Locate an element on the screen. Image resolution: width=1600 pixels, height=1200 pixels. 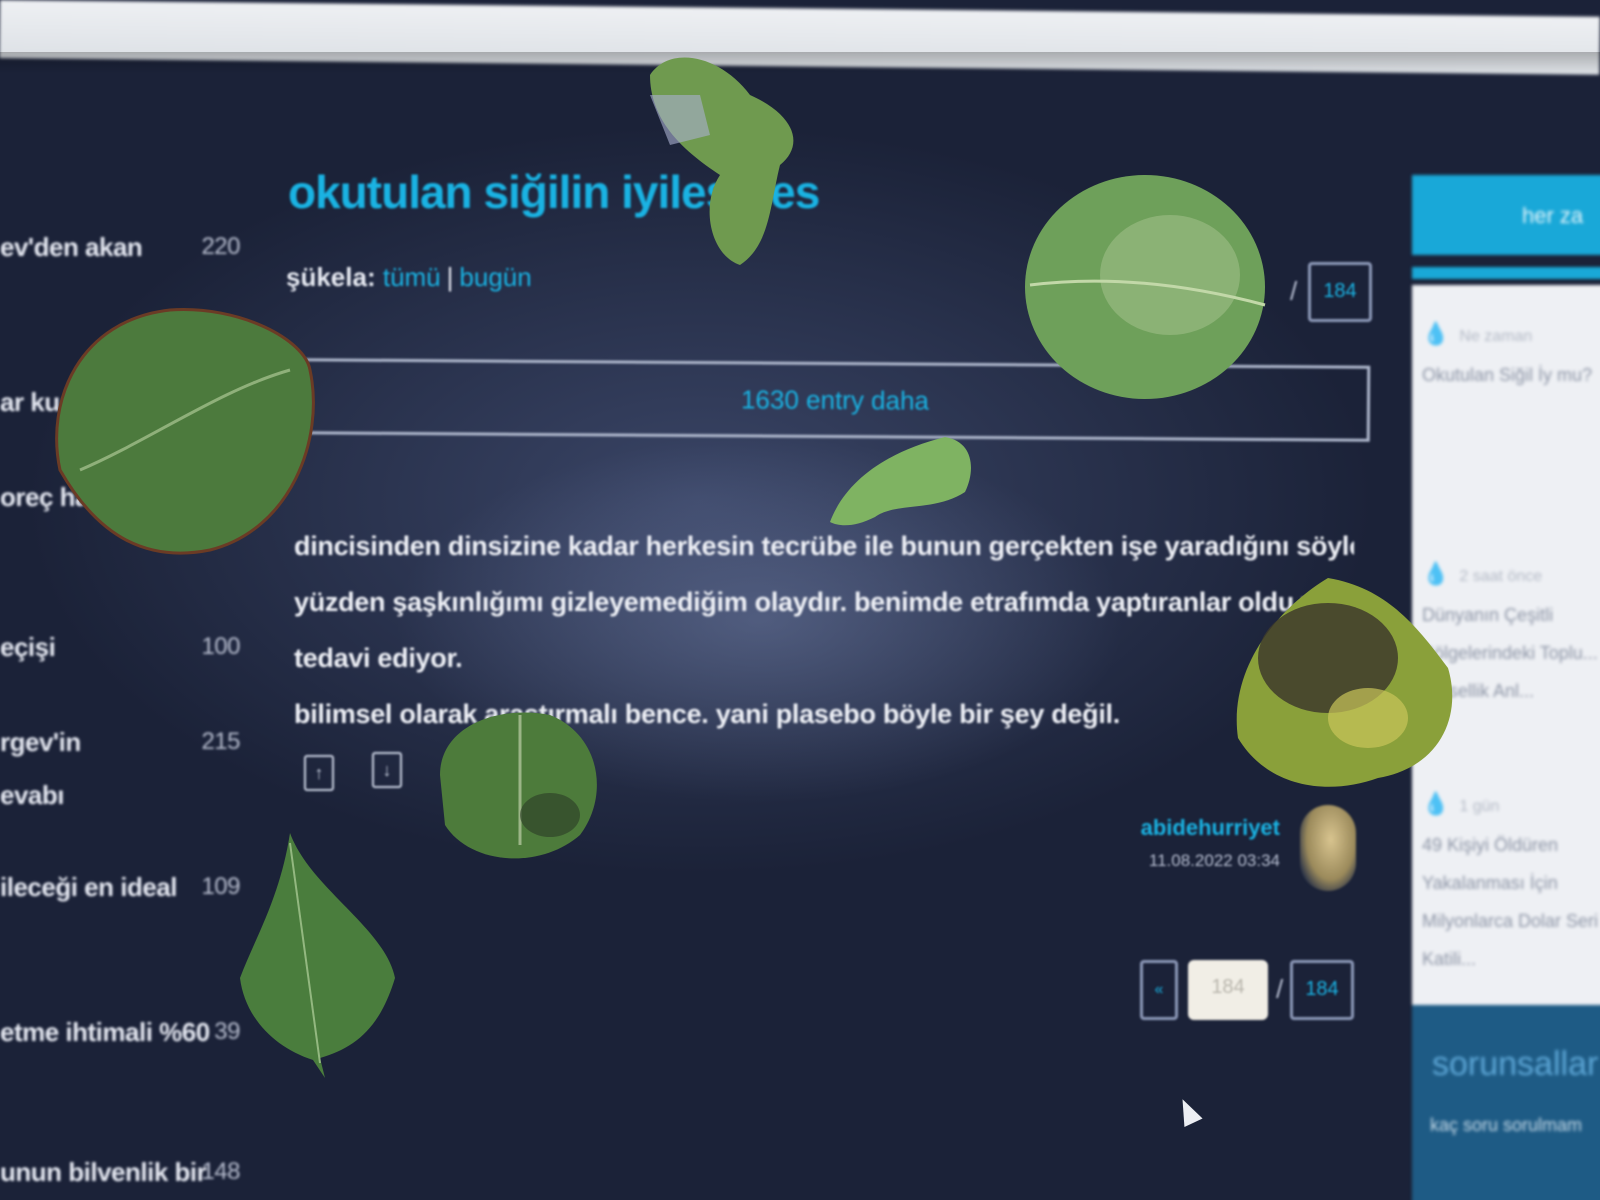
author-name-link: abidehurriyet is located at coordinates (1210, 828).